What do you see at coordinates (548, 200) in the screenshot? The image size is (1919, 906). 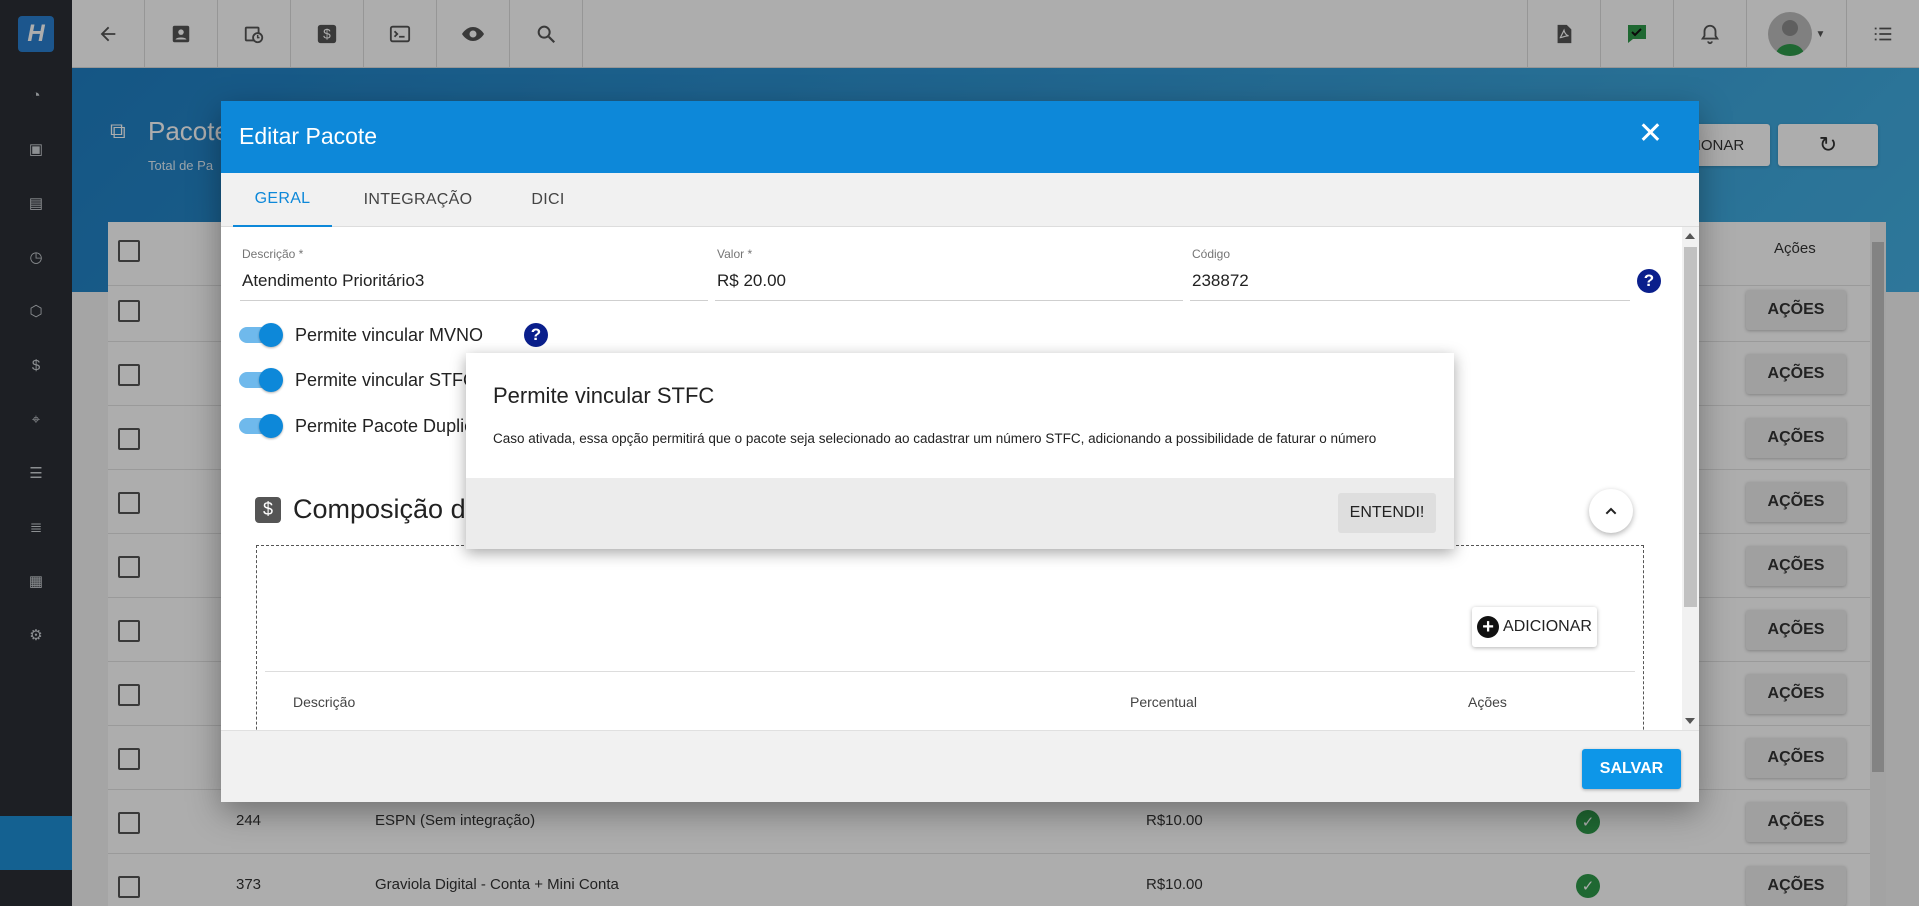 I see `tab-dici: DICI` at bounding box center [548, 200].